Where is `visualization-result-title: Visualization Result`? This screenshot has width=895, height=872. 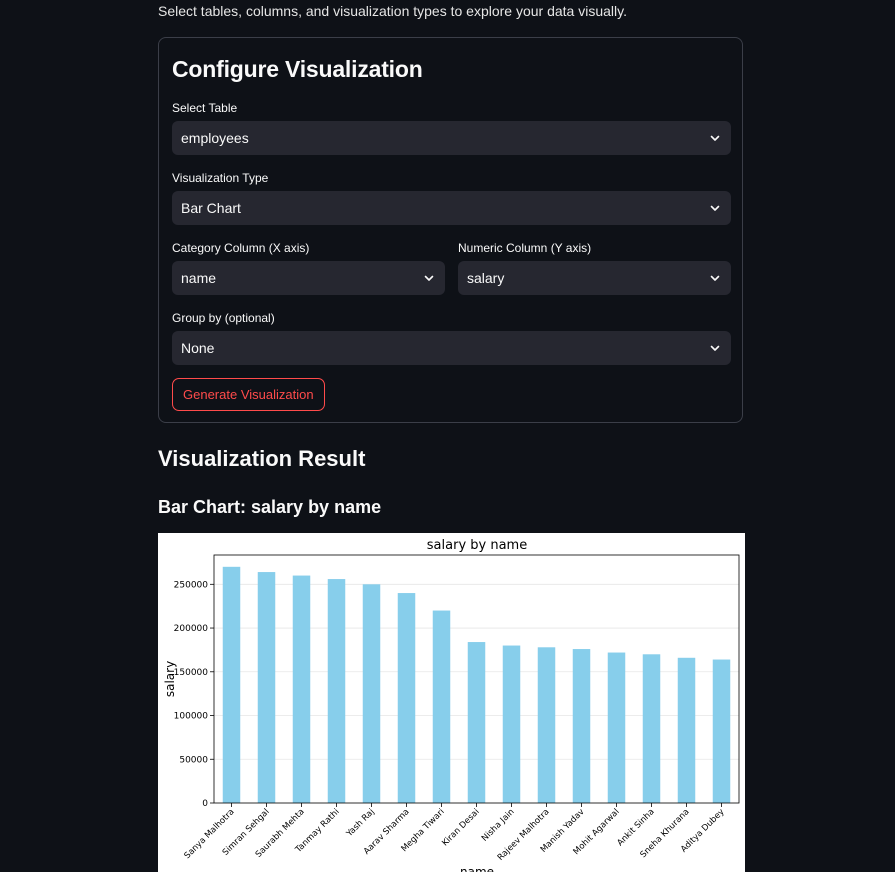 visualization-result-title: Visualization Result is located at coordinates (262, 458).